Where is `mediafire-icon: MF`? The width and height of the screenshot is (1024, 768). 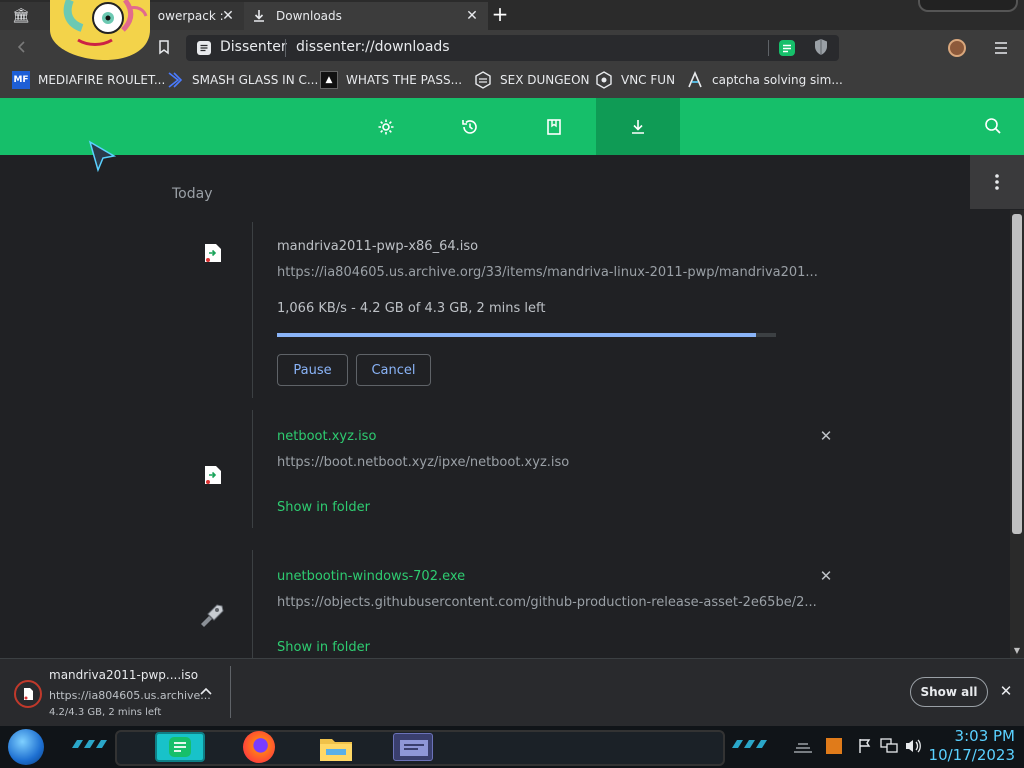
mediafire-icon: MF is located at coordinates (21, 80).